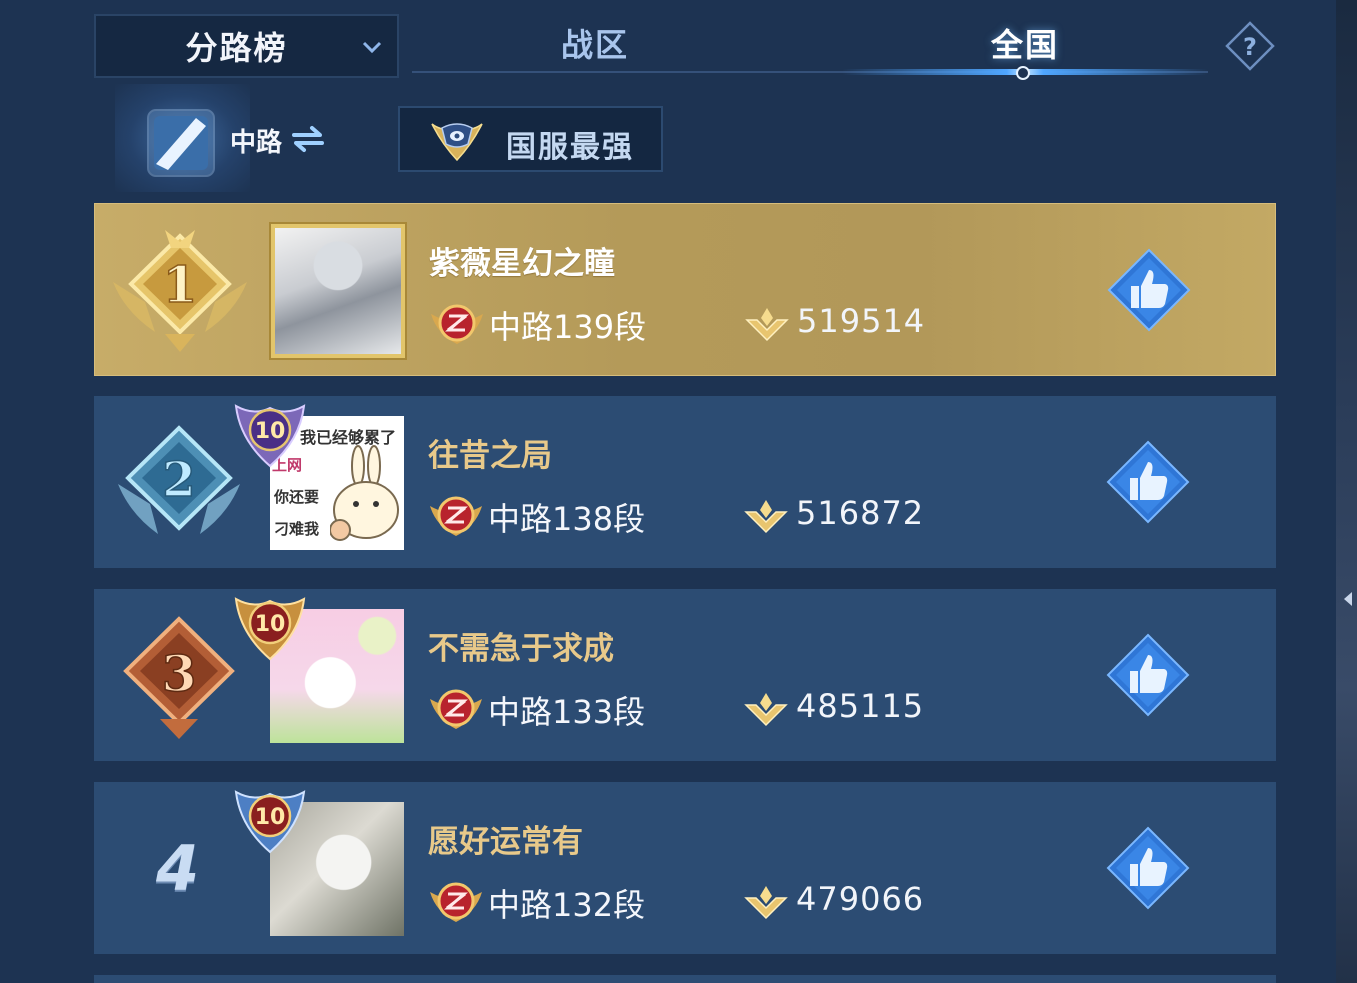  Describe the element at coordinates (372, 47) in the screenshot. I see `chevron-down-icon` at that location.